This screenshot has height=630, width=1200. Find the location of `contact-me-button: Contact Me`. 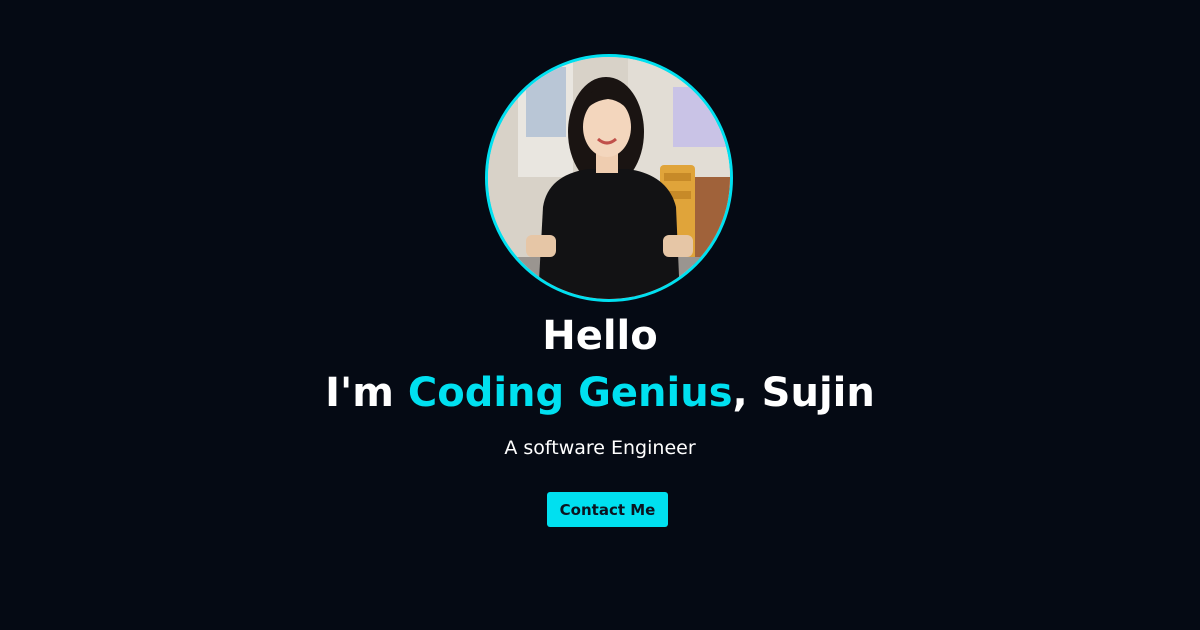

contact-me-button: Contact Me is located at coordinates (607, 509).